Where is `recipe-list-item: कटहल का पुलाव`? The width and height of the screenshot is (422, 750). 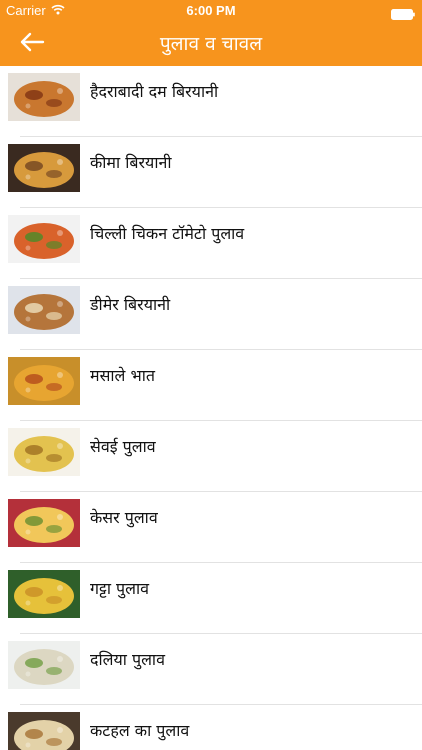
recipe-list-item: कटहल का पुलाव is located at coordinates (211, 727).